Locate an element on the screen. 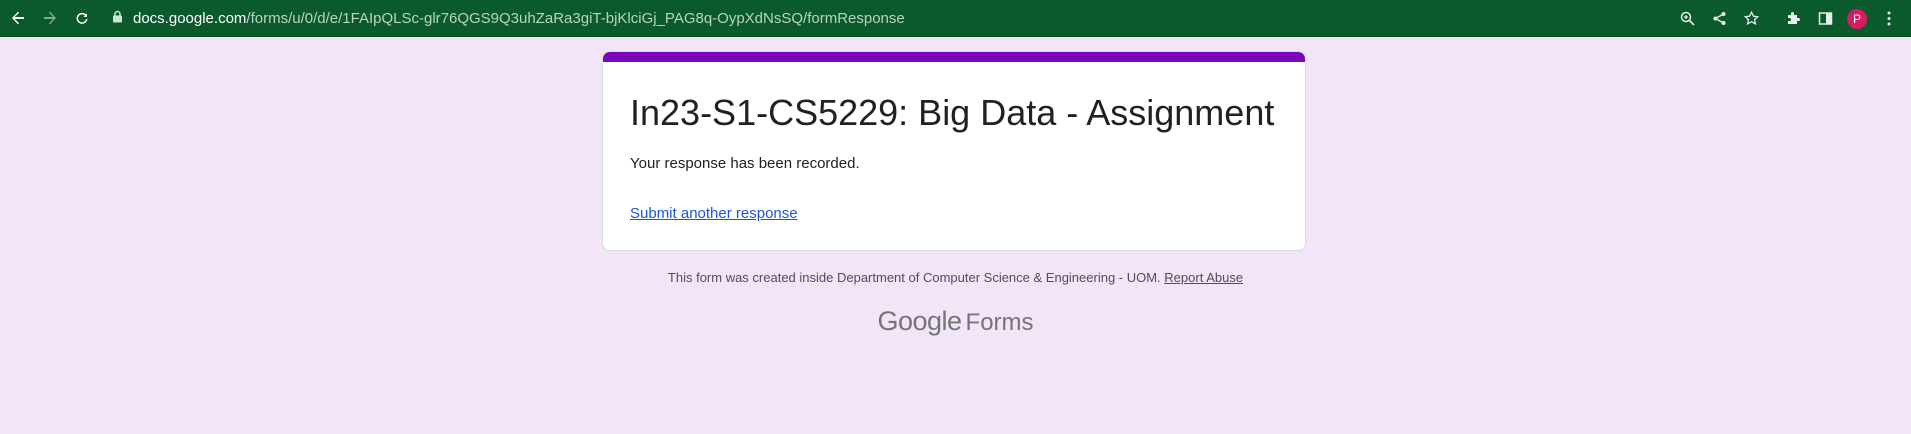 Image resolution: width=1911 pixels, height=434 pixels. card-accent-bar is located at coordinates (954, 57).